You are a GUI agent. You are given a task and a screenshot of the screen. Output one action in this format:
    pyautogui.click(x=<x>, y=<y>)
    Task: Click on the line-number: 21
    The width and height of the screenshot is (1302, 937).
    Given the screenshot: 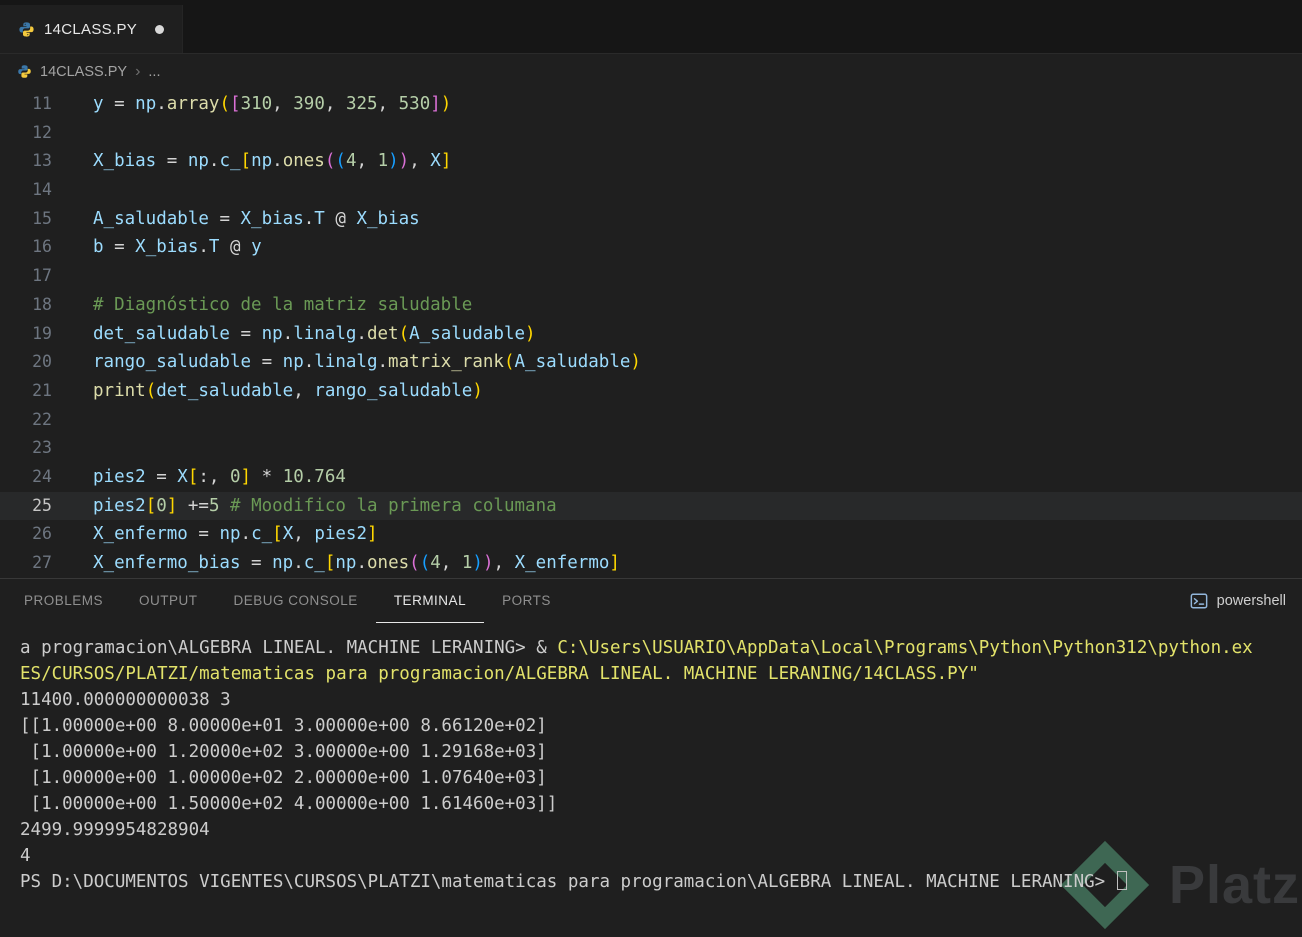 What is the action you would take?
    pyautogui.click(x=26, y=391)
    